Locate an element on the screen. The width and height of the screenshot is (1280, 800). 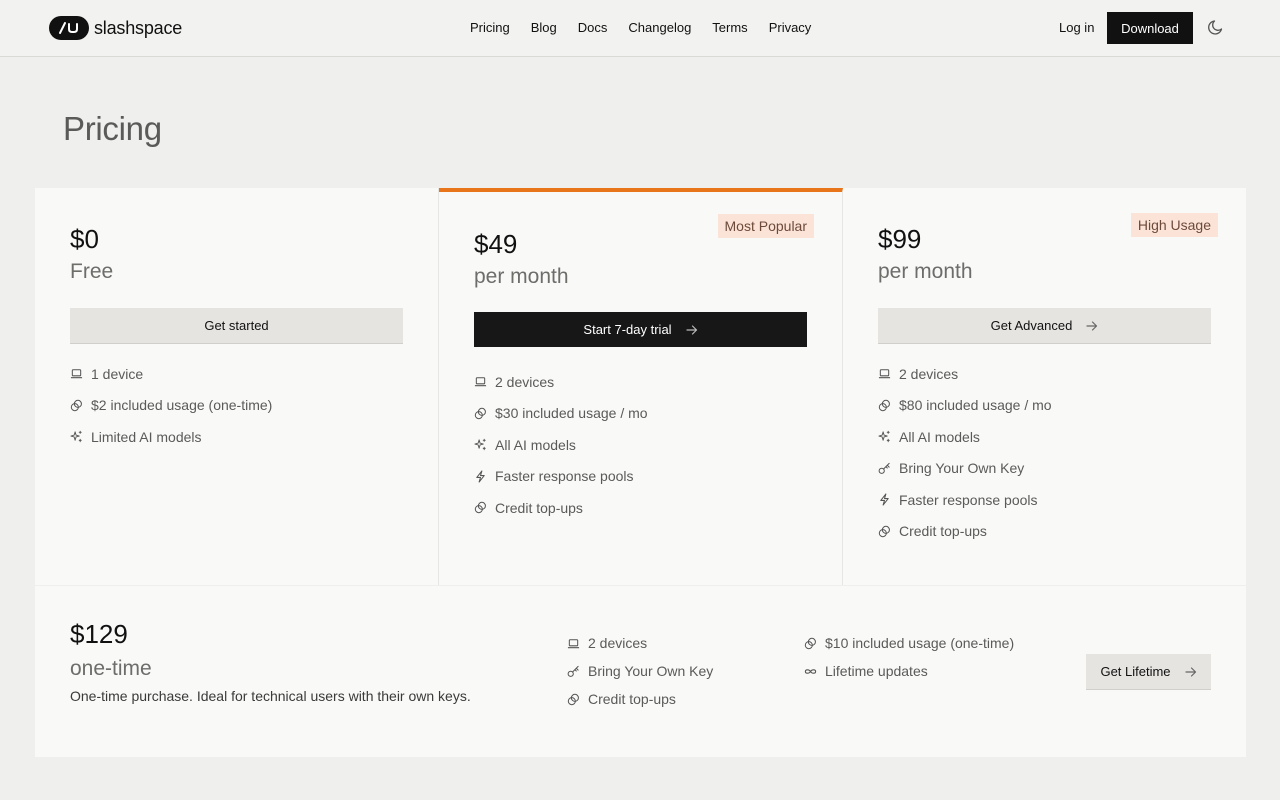
get-advanced-button: Get Advanced is located at coordinates (1044, 325).